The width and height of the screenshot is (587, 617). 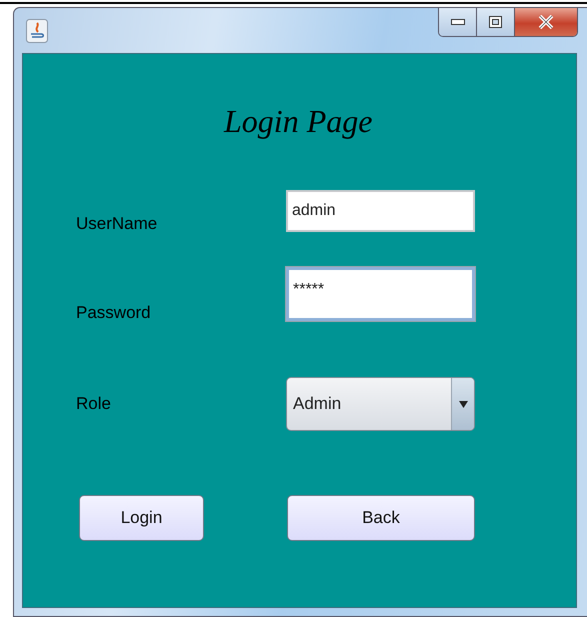 I want to click on close-button, so click(x=546, y=22).